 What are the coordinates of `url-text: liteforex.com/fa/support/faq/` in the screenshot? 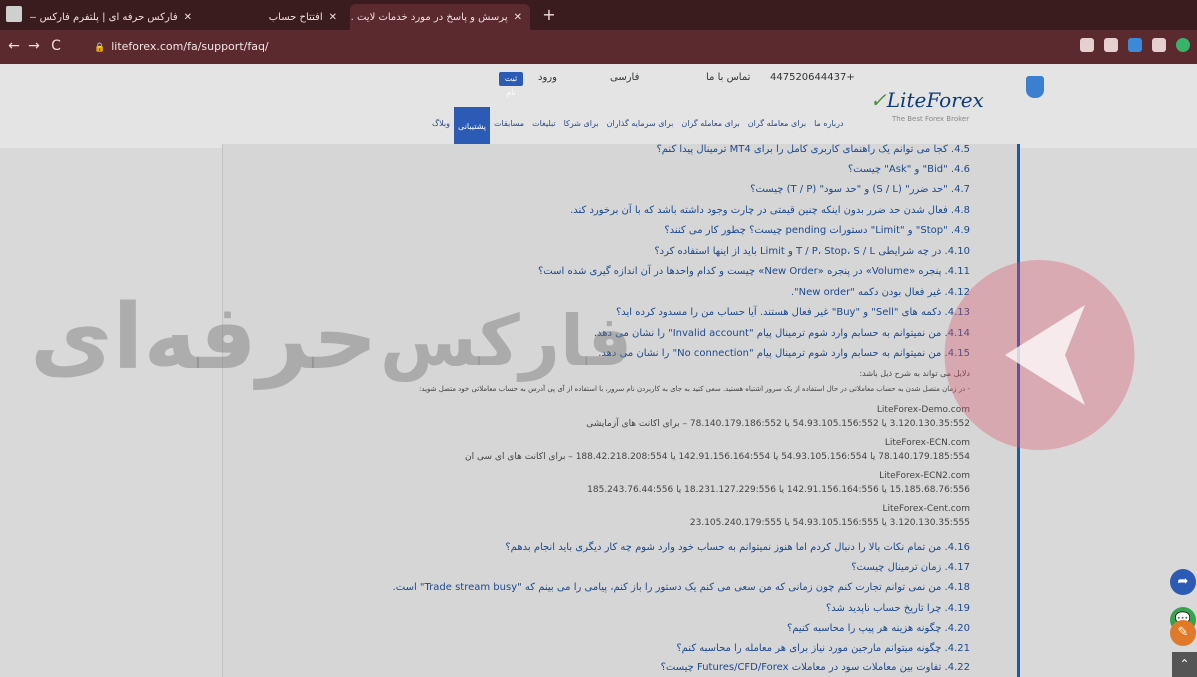 It's located at (190, 46).